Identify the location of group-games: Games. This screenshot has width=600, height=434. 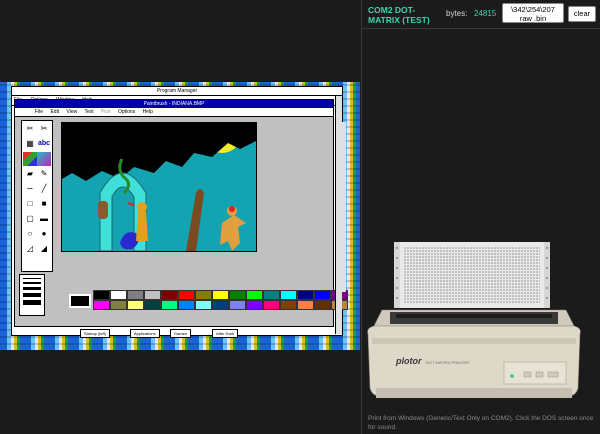
(180, 333).